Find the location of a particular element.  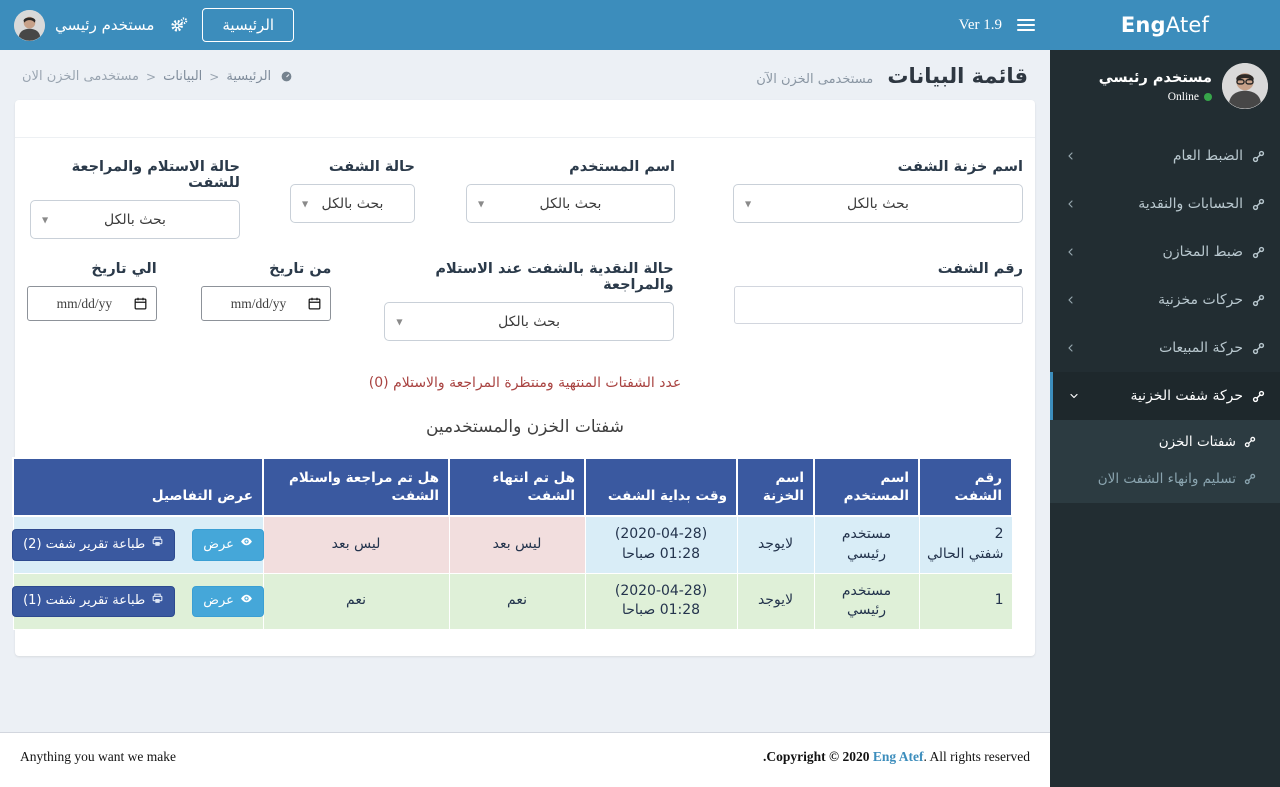

copyright-suffix: . All rights reserved is located at coordinates (976, 756).